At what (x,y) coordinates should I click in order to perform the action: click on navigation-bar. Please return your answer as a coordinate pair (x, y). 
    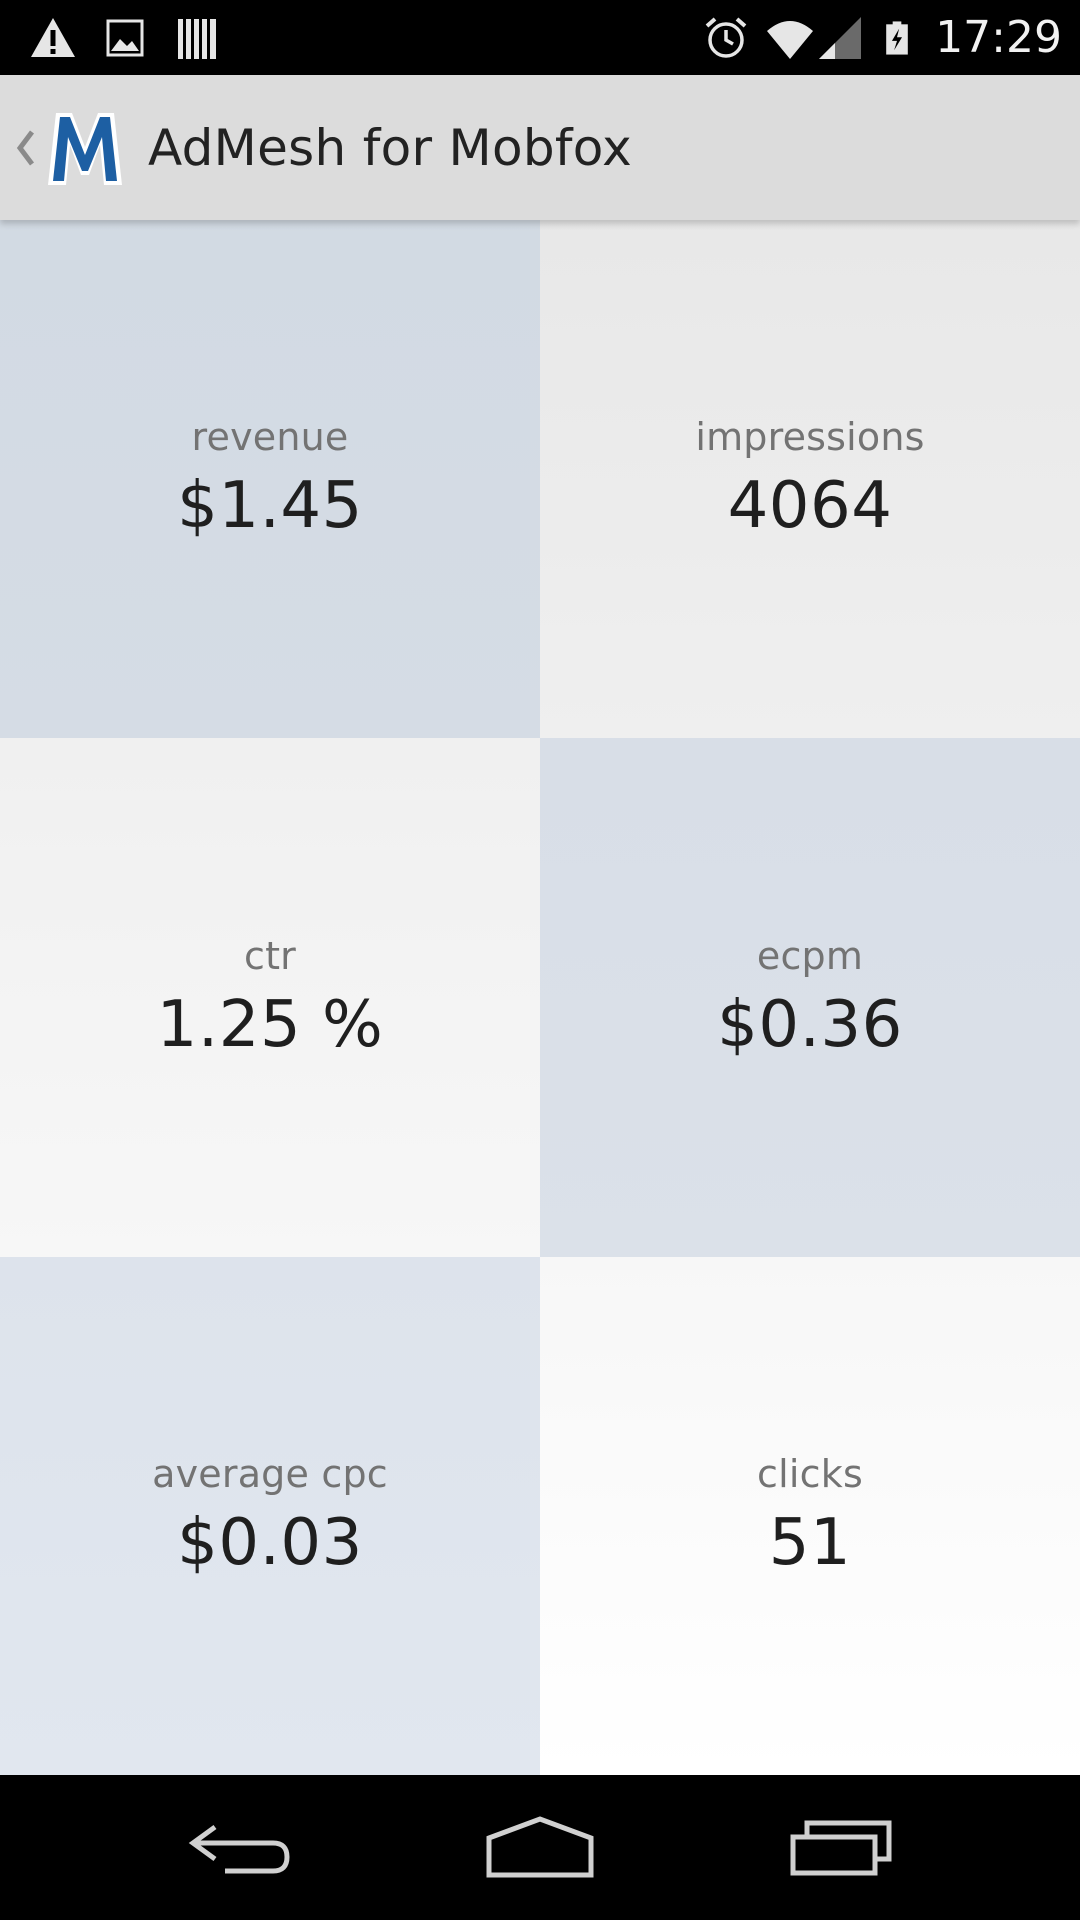
    Looking at the image, I should click on (540, 1847).